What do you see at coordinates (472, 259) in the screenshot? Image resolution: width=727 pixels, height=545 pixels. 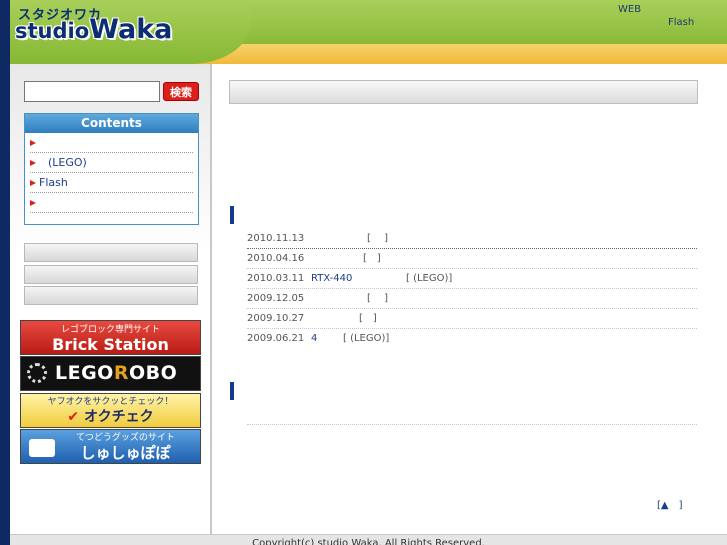 I see `news-row: 2010.04.16 [ ]` at bounding box center [472, 259].